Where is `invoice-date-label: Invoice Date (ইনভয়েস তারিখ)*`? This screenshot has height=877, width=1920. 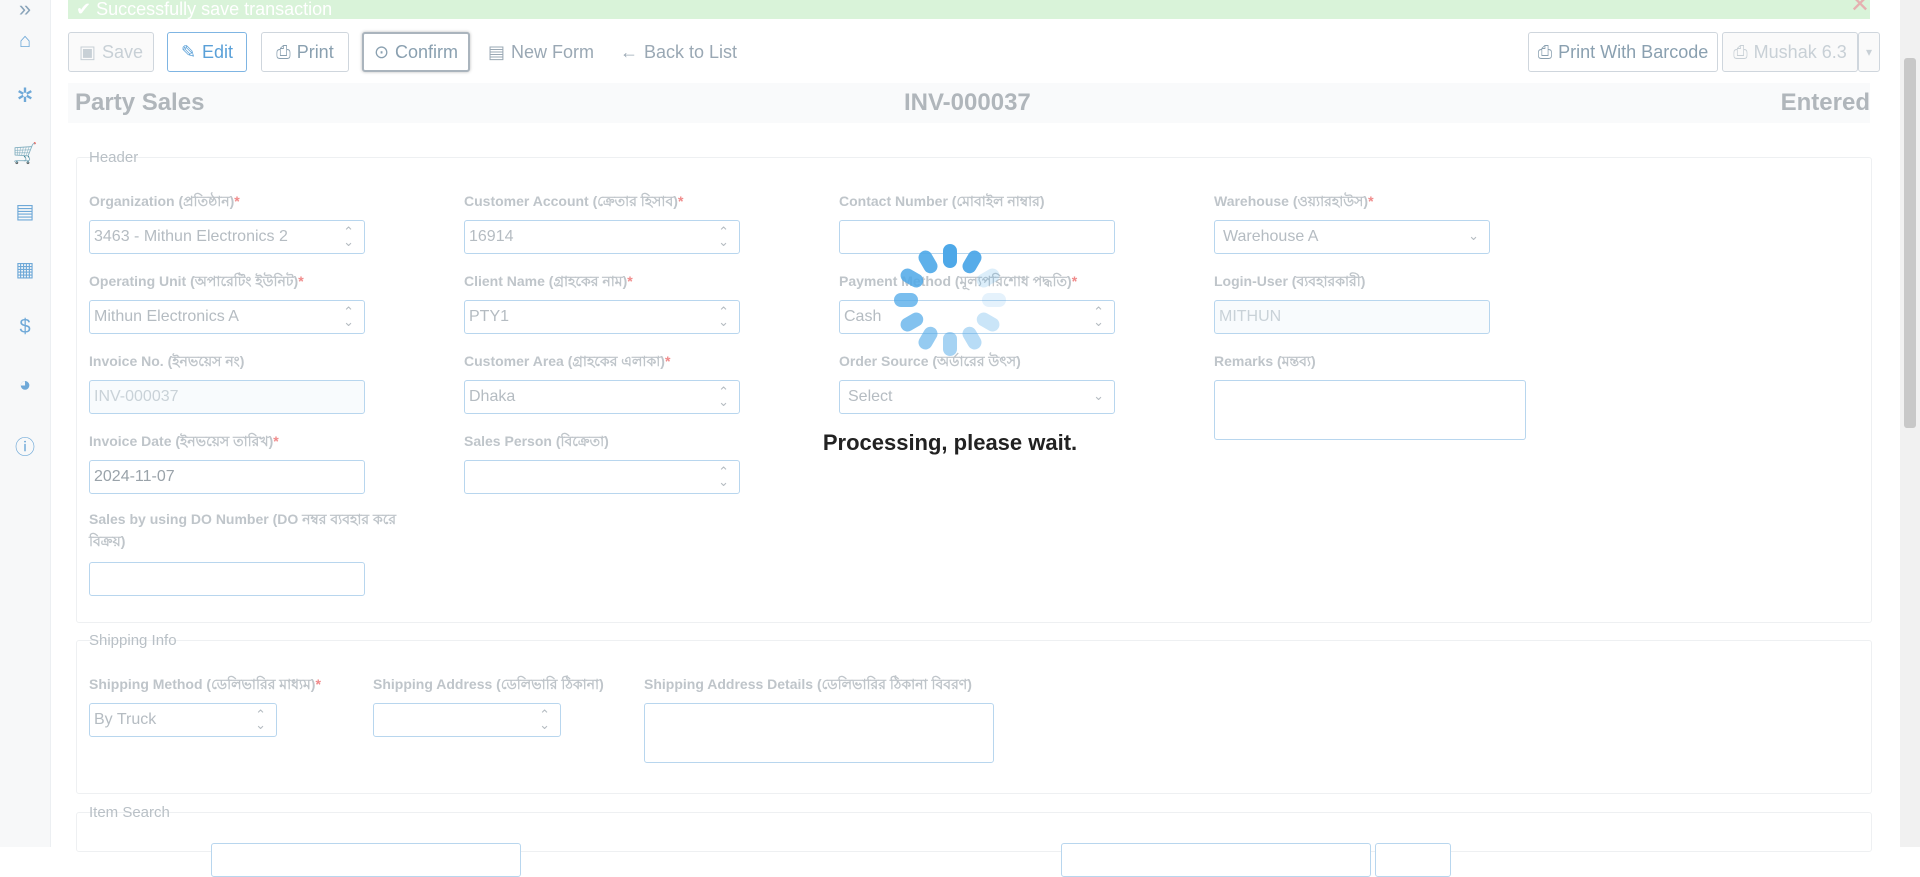
invoice-date-label: Invoice Date (ইনভয়েস তারিখ)* is located at coordinates (184, 441).